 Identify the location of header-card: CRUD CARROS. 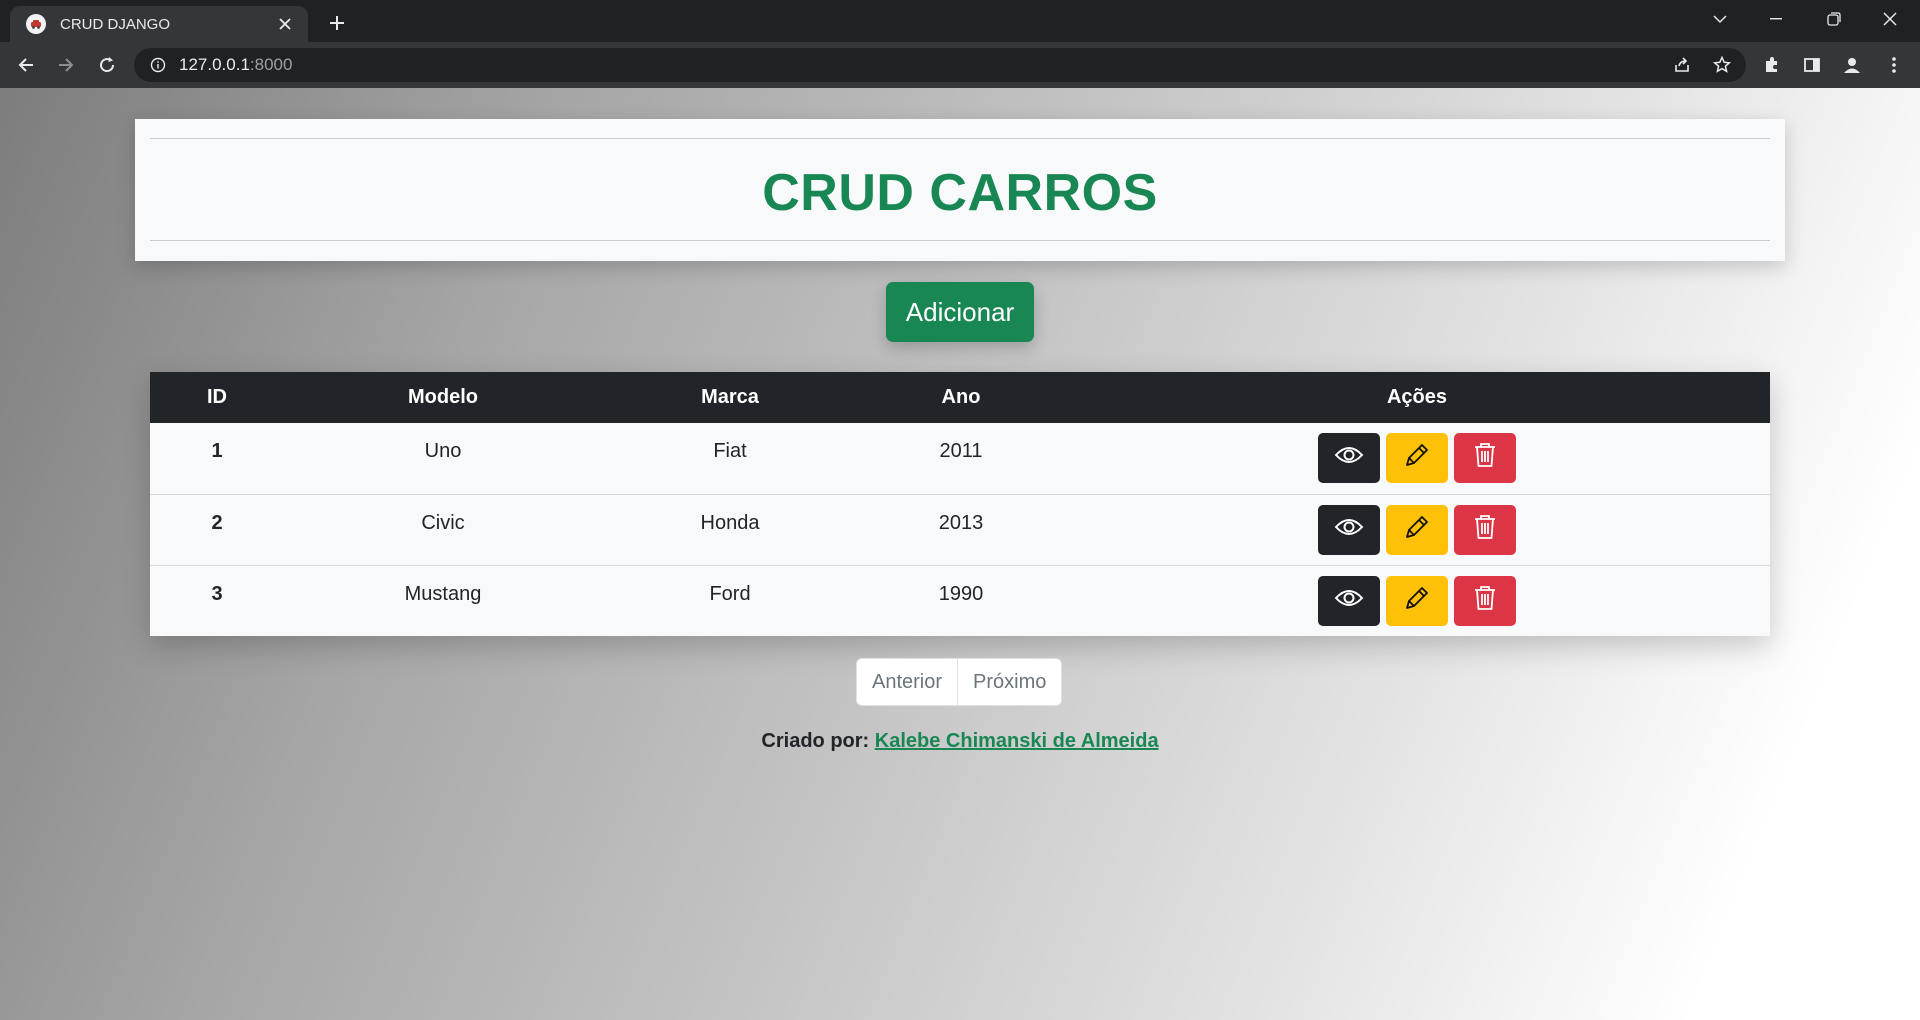
(960, 190).